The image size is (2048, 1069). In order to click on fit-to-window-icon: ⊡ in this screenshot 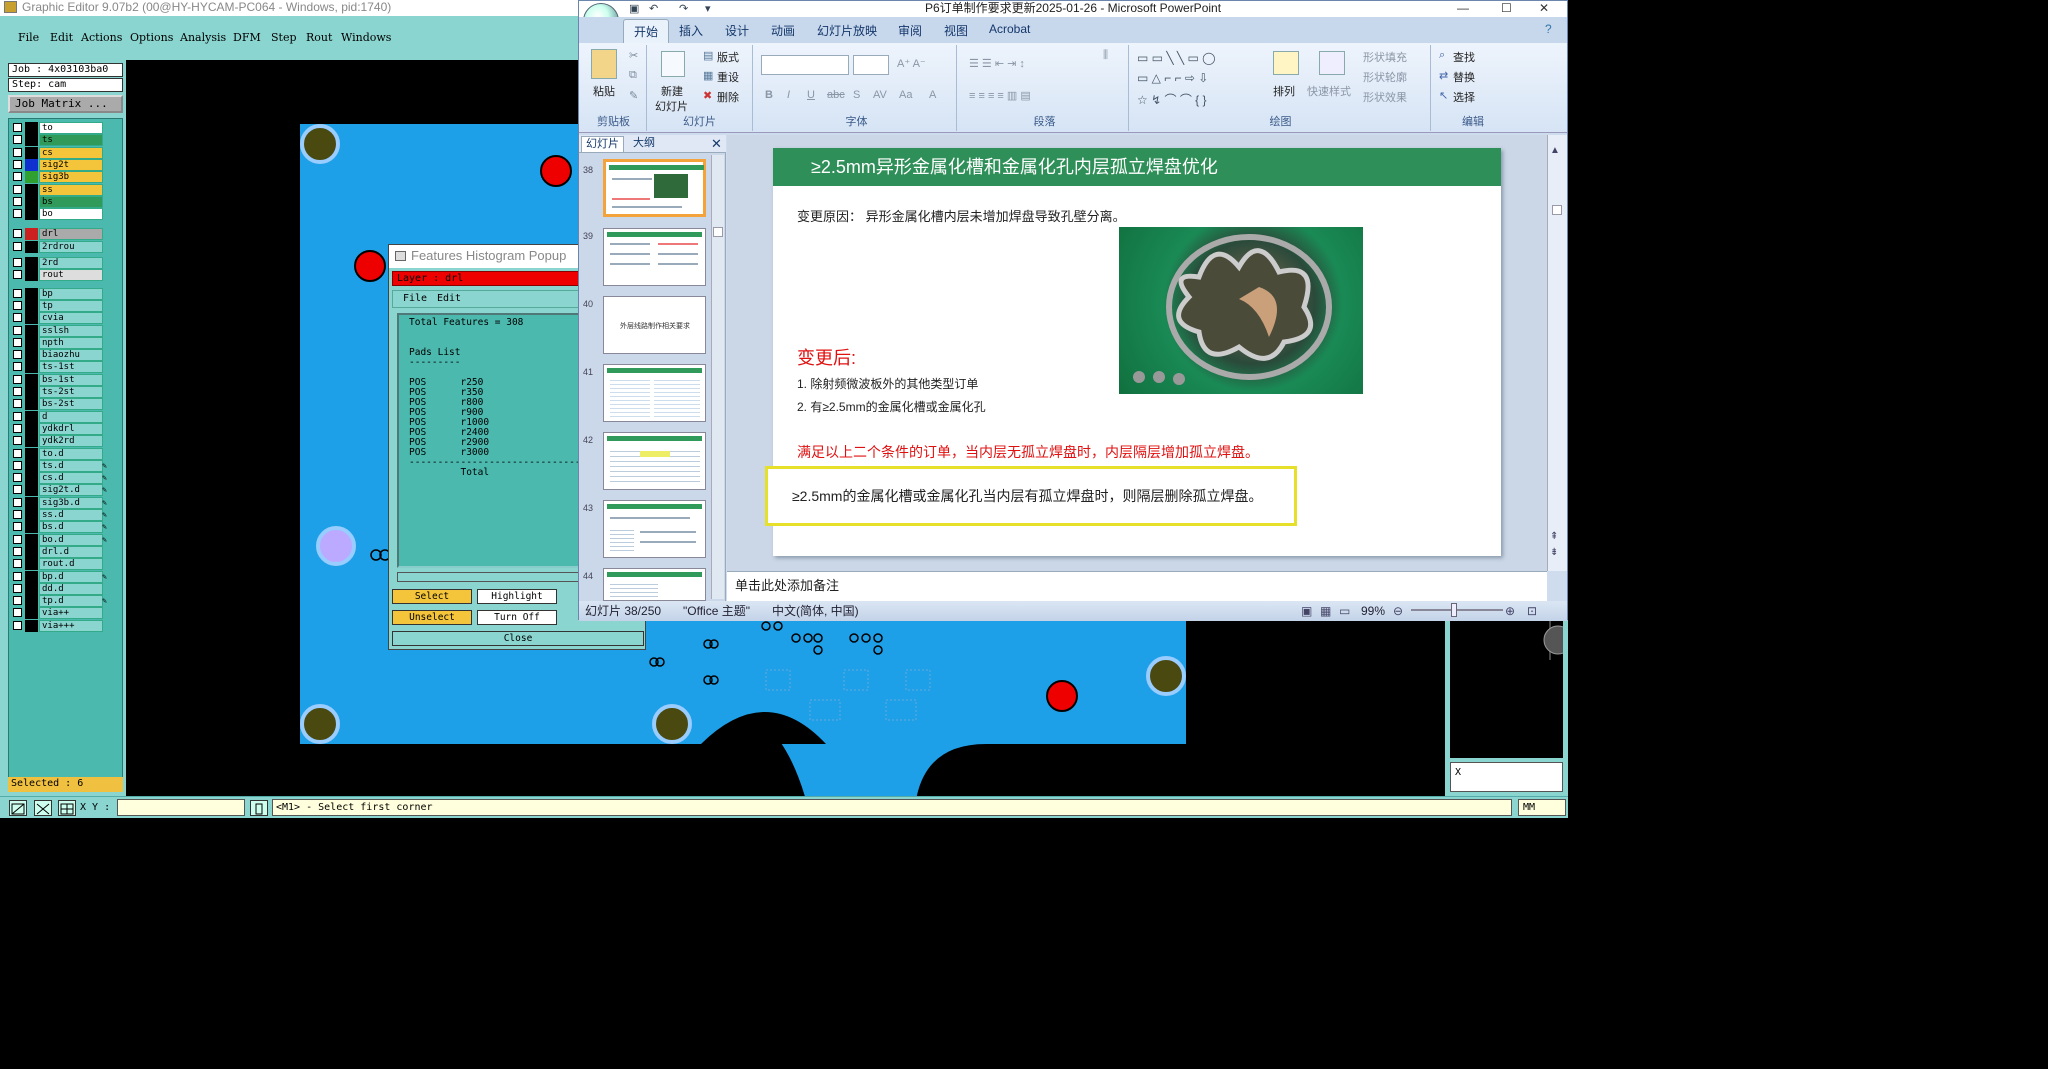, I will do `click(1532, 611)`.